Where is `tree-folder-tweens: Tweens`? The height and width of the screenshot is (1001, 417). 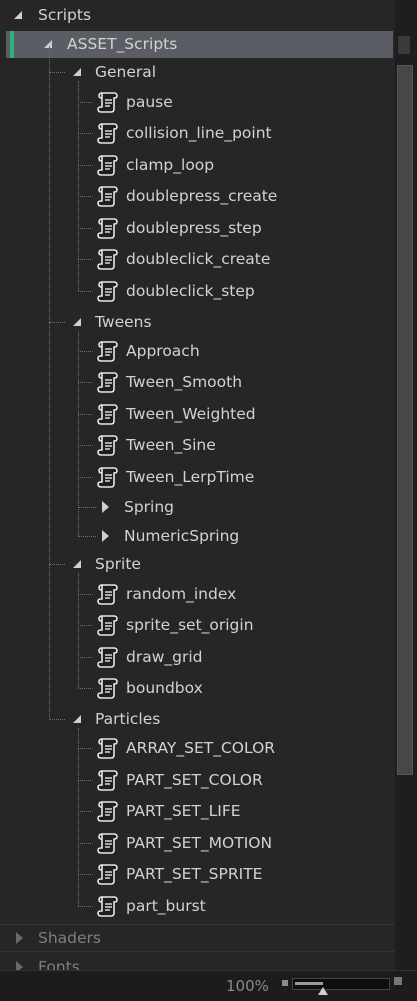 tree-folder-tweens: Tweens is located at coordinates (112, 322).